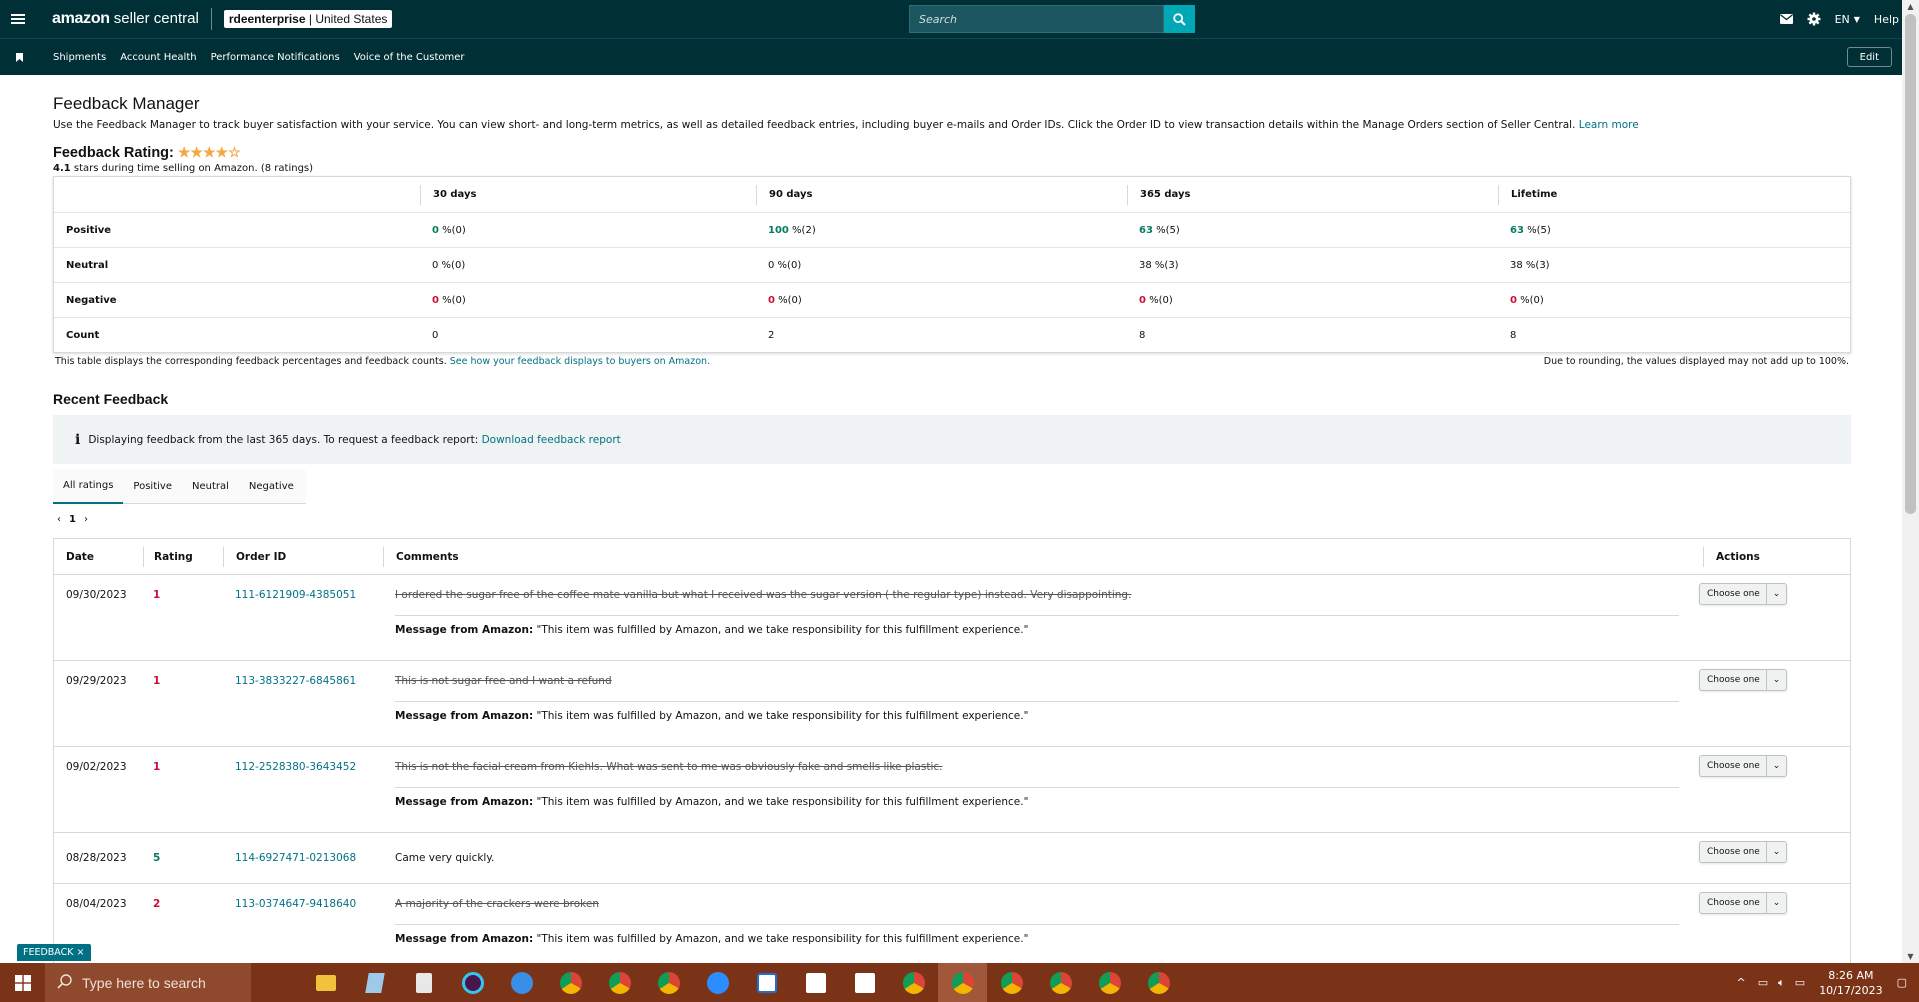 The width and height of the screenshot is (1919, 1002). I want to click on learn-more-link: Learn more, so click(1609, 125).